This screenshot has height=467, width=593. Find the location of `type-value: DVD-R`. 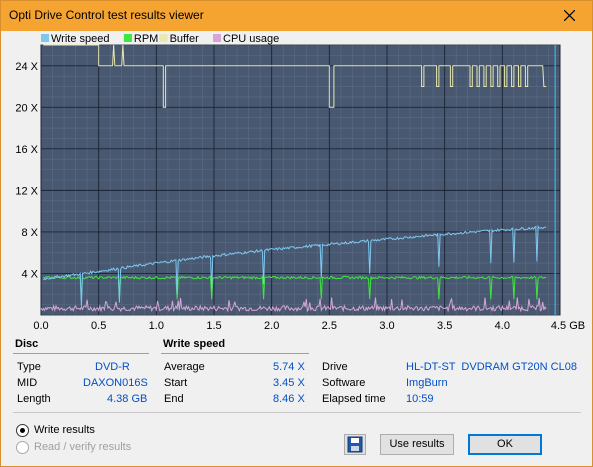

type-value: DVD-R is located at coordinates (112, 367).